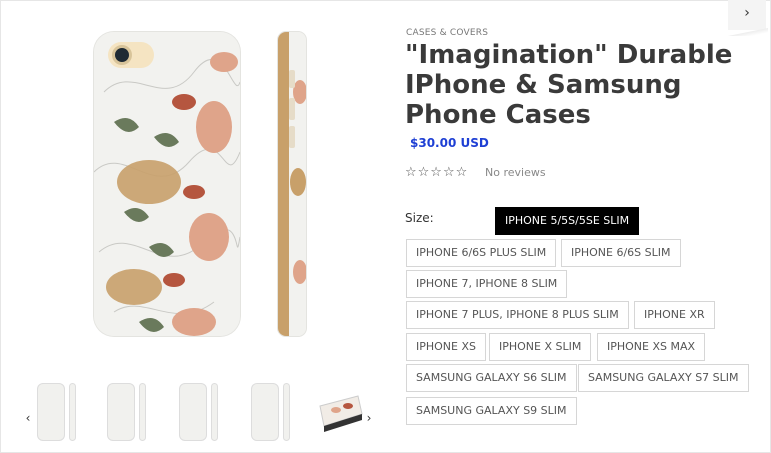 The width and height of the screenshot is (771, 453). I want to click on size-option-iphone-5: IPHONE 5/5S/5SE SLIM, so click(567, 221).